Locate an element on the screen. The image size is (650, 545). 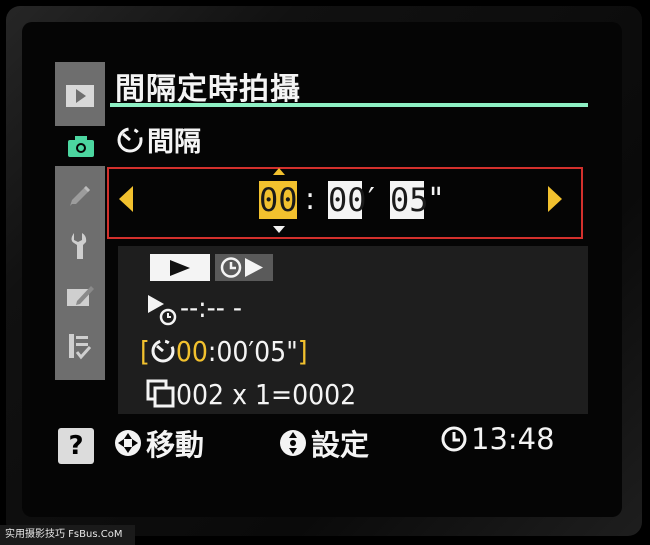
bracket-left: [ is located at coordinates (145, 351).